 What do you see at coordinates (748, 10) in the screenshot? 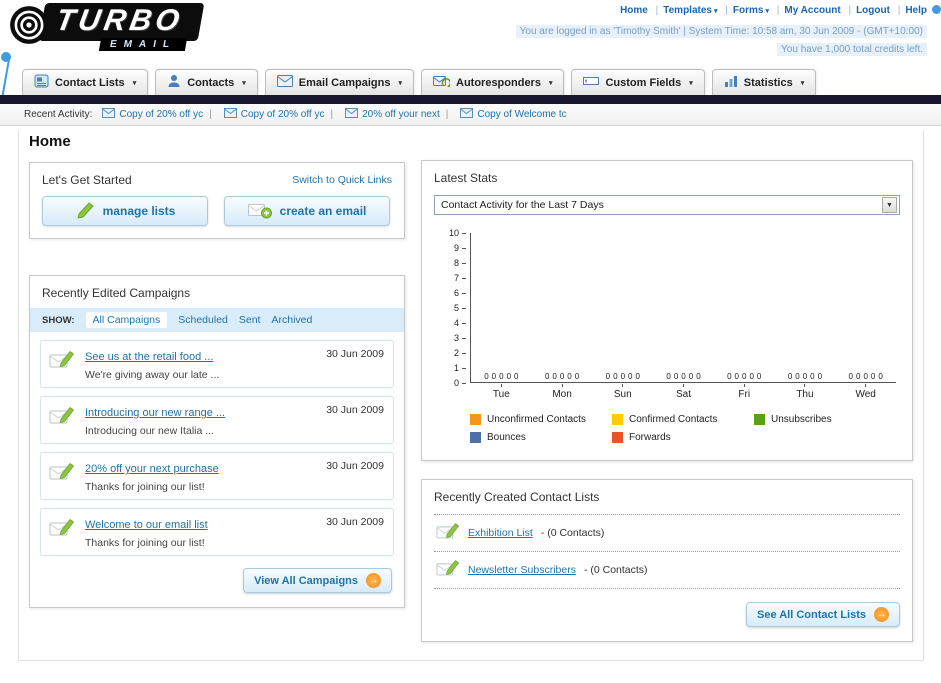
I see `nav-link-forms: Forms` at bounding box center [748, 10].